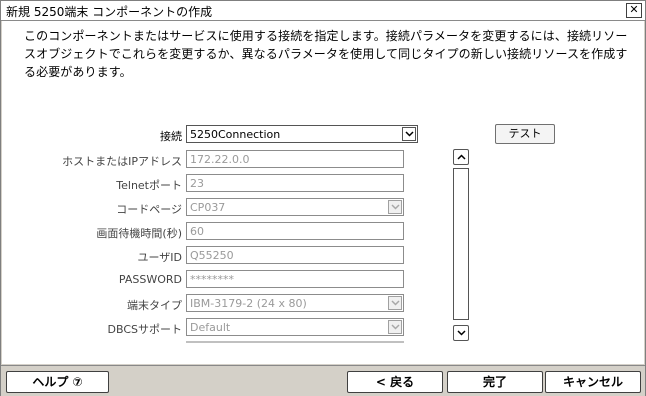 The width and height of the screenshot is (646, 396). I want to click on connection-dropdown-button, so click(409, 134).